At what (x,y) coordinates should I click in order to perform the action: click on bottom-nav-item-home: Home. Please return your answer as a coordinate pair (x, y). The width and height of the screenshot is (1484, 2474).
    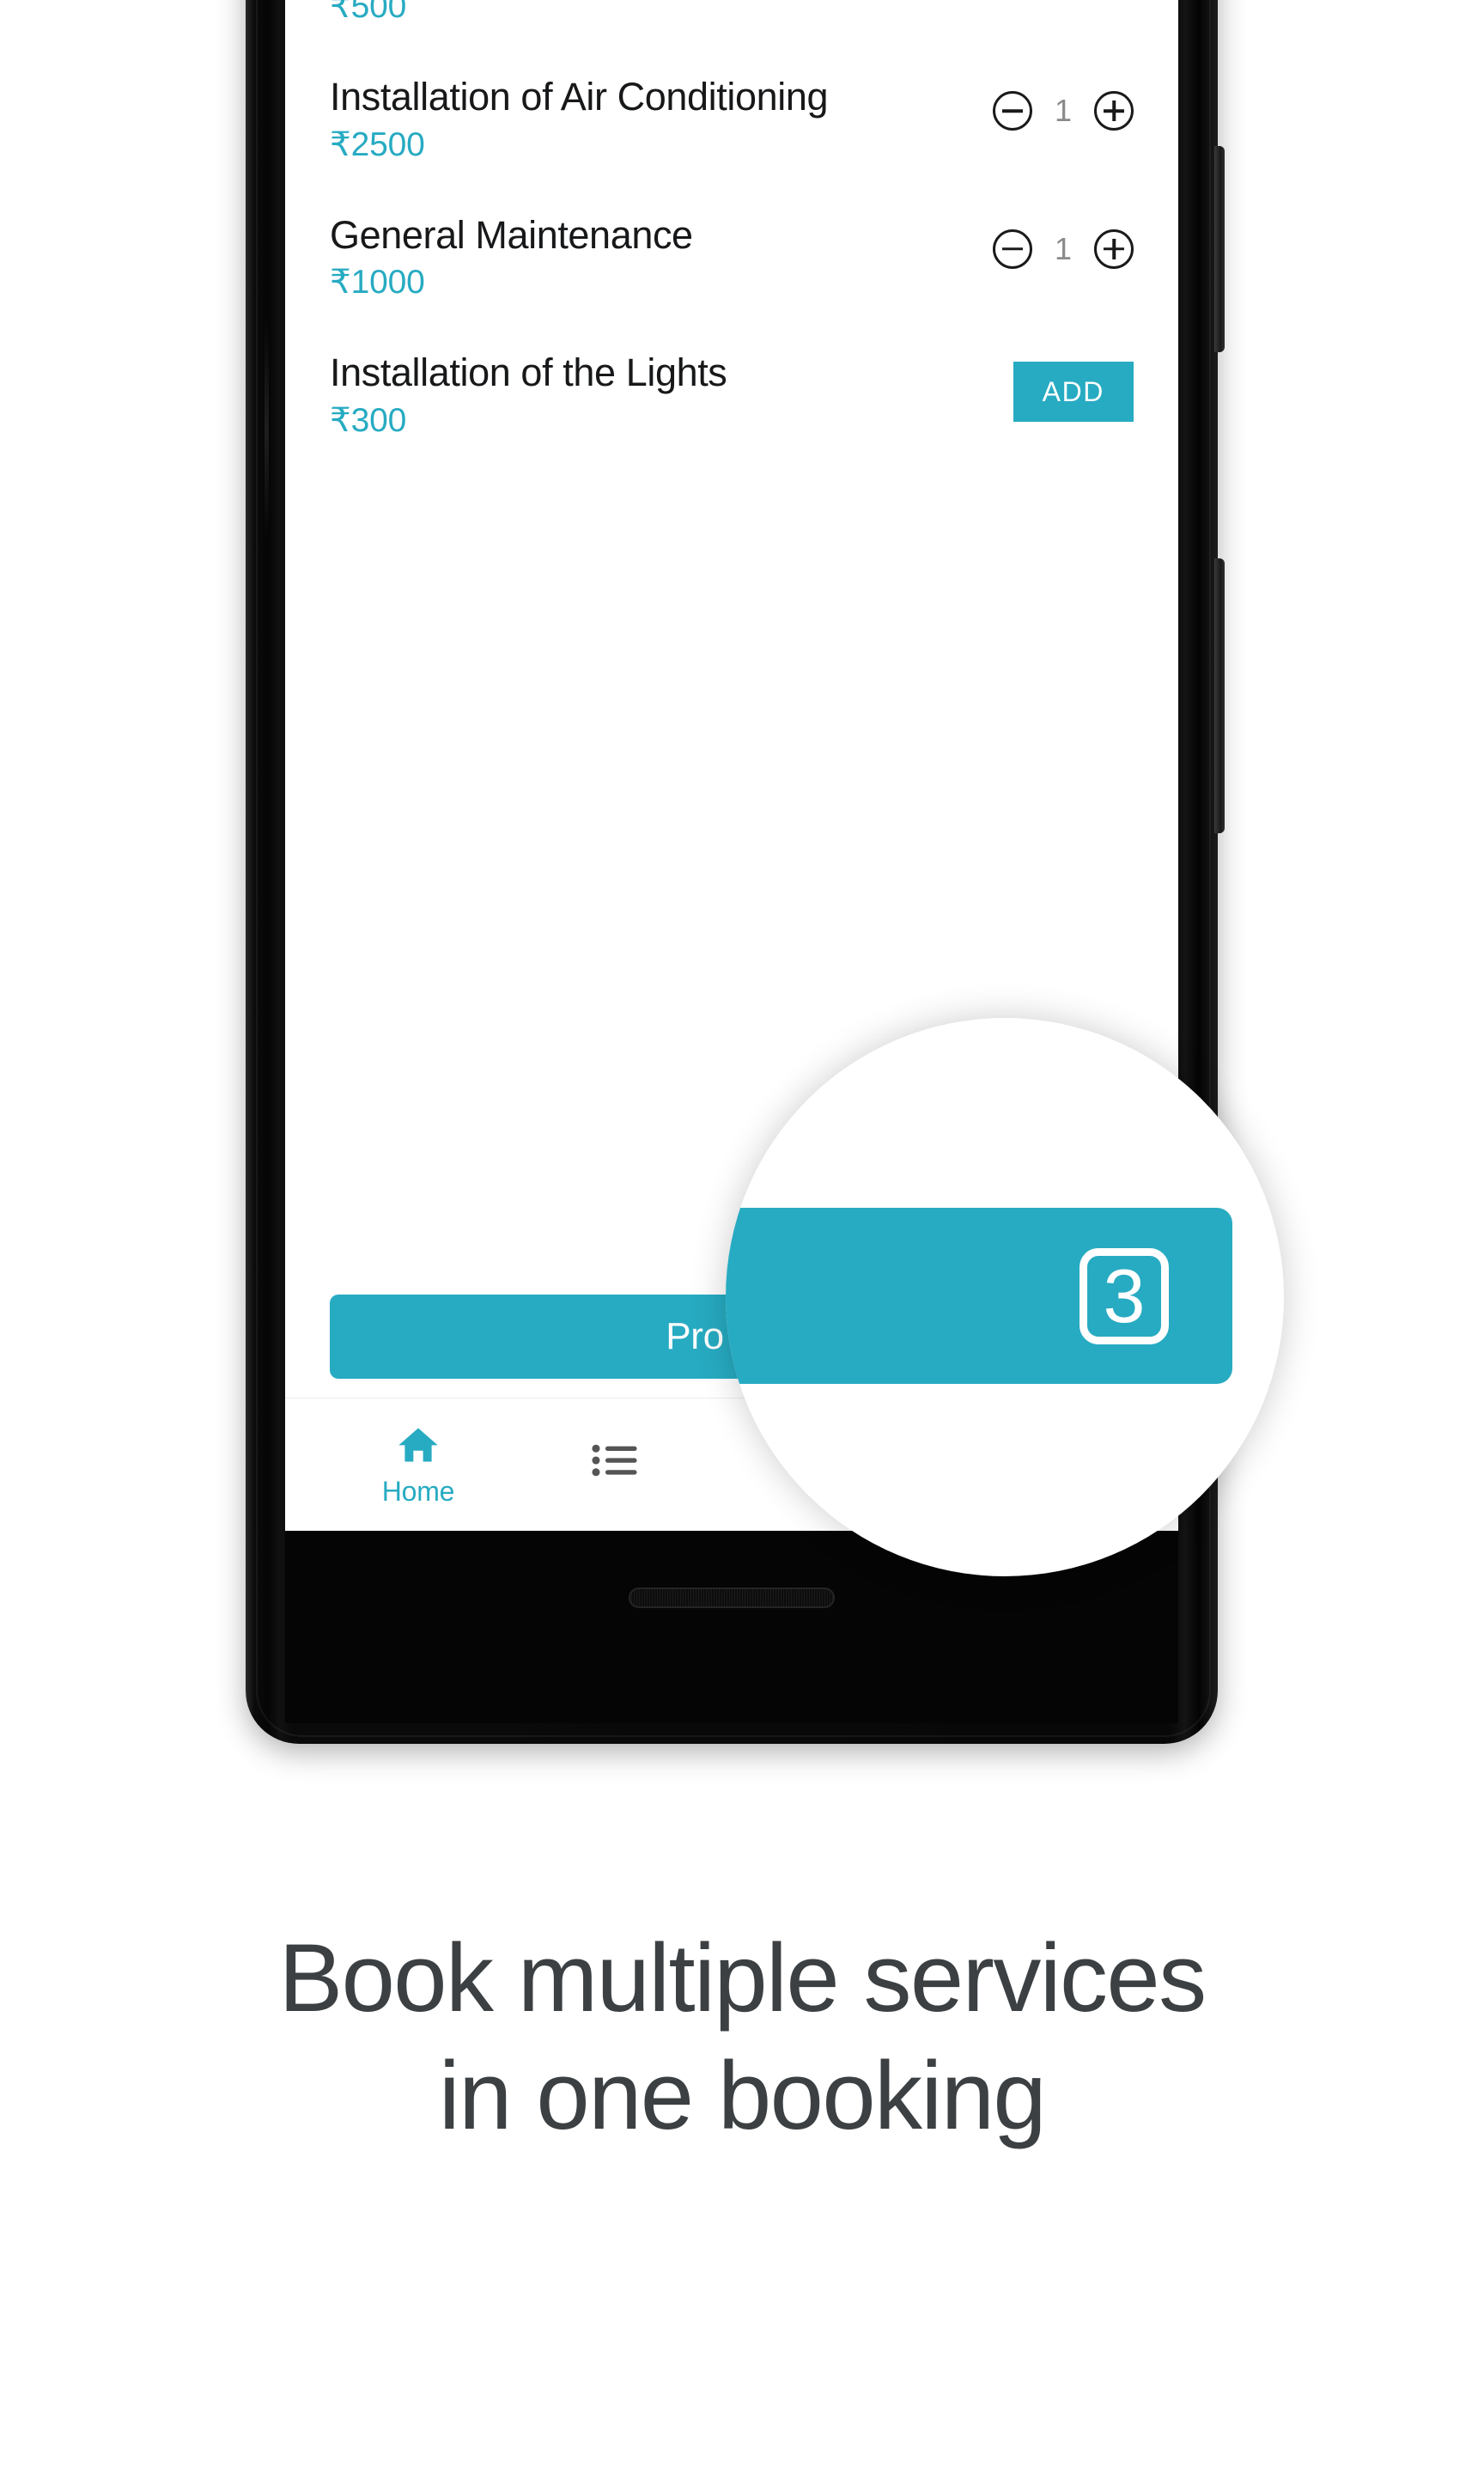
    Looking at the image, I should click on (418, 1465).